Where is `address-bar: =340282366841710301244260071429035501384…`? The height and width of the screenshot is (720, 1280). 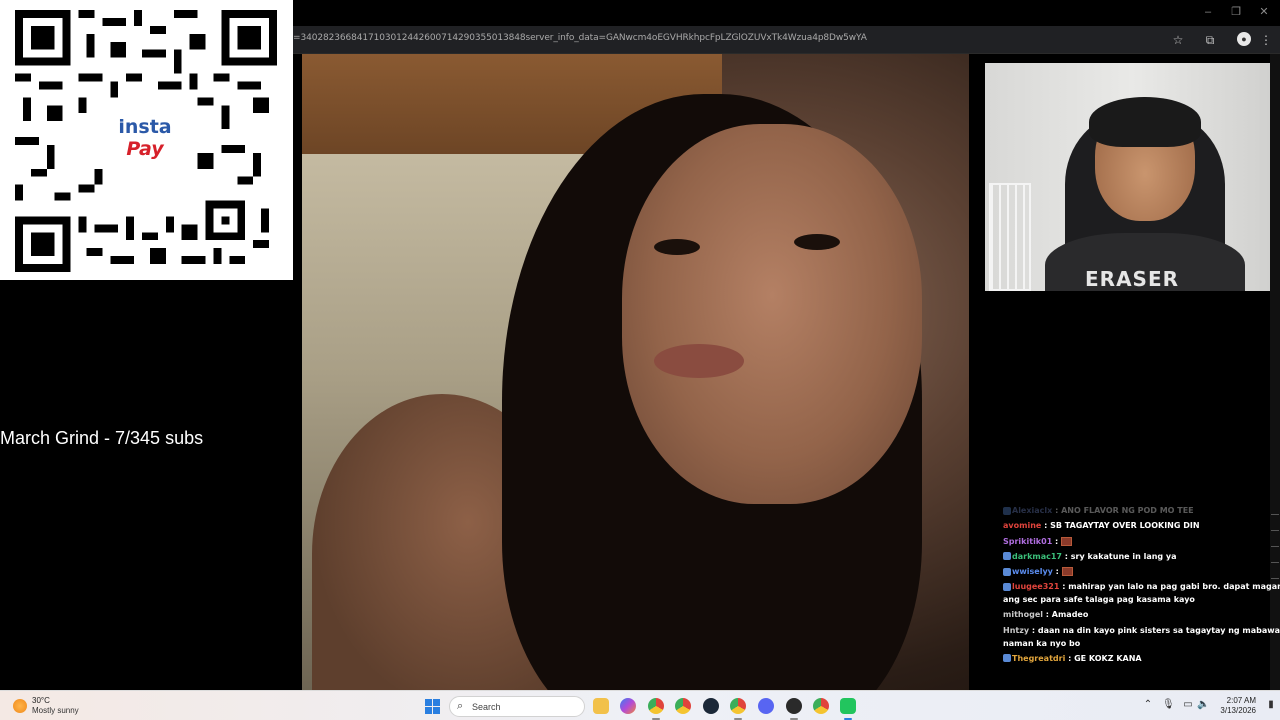 address-bar: =340282366841710301244260071429035501384… is located at coordinates (786, 40).